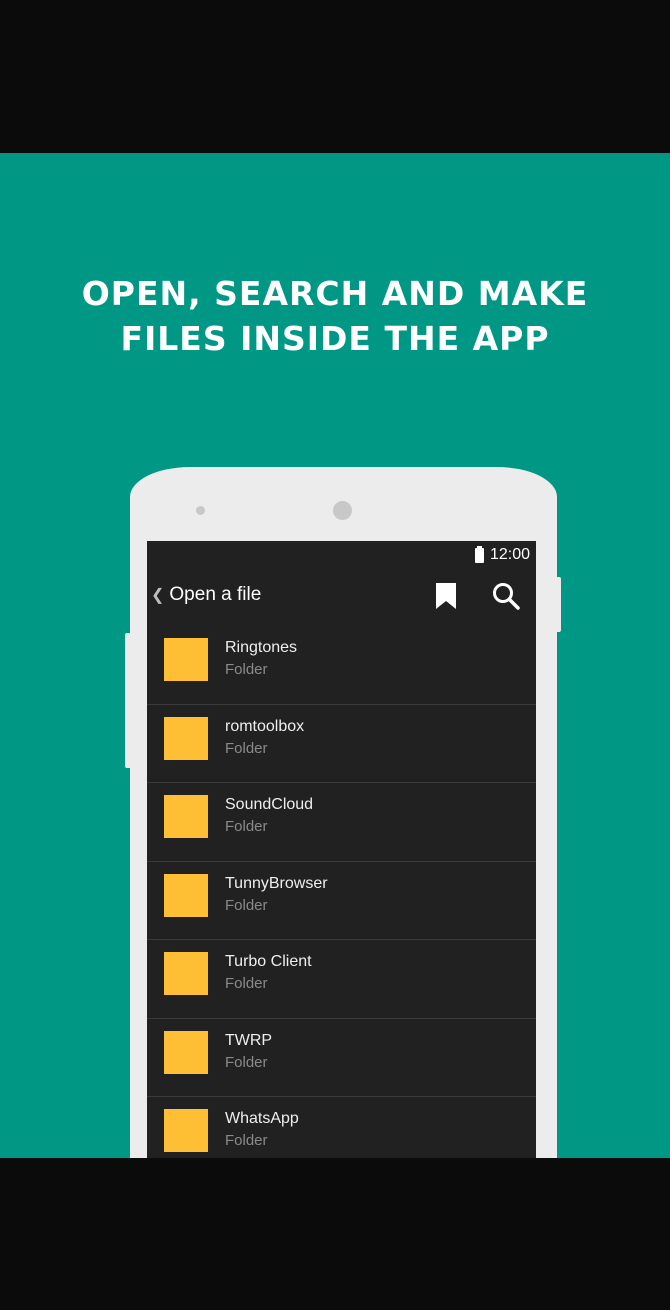 The width and height of the screenshot is (670, 1310). I want to click on headline-line-1: OPEN, SEARCH AND MAKE, so click(335, 293).